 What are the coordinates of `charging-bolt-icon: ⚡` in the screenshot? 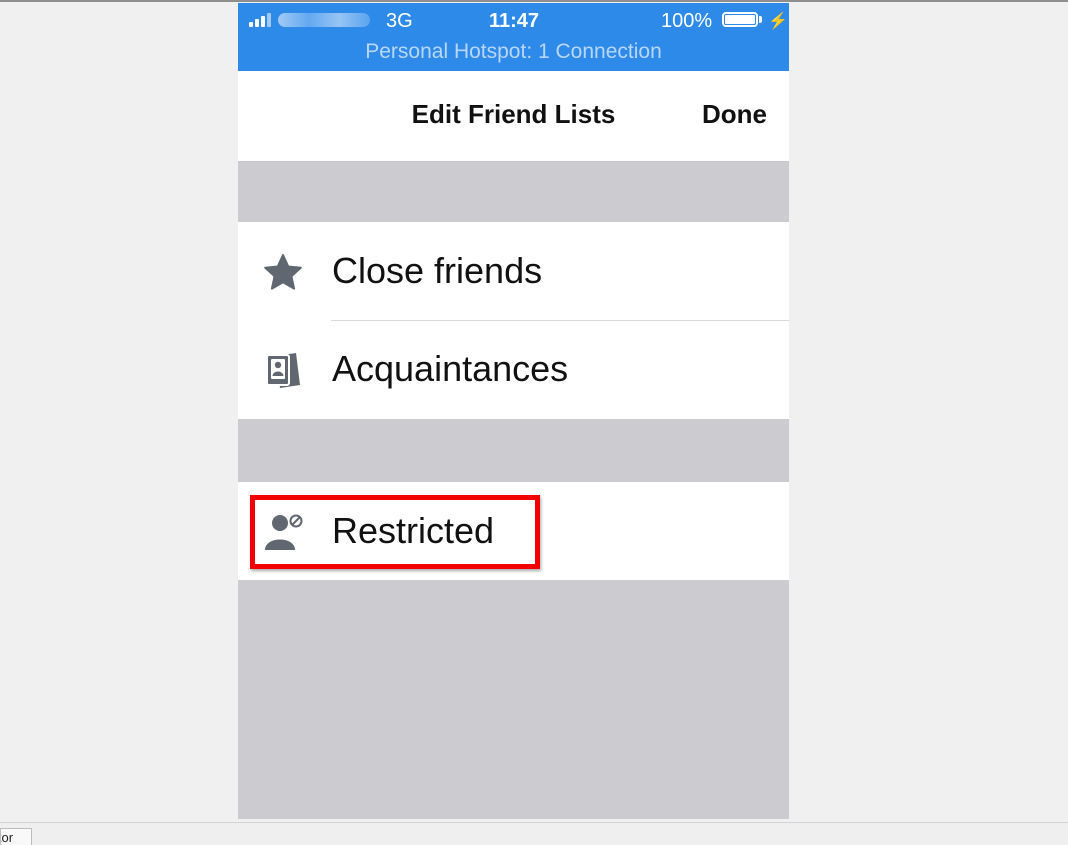 It's located at (778, 21).